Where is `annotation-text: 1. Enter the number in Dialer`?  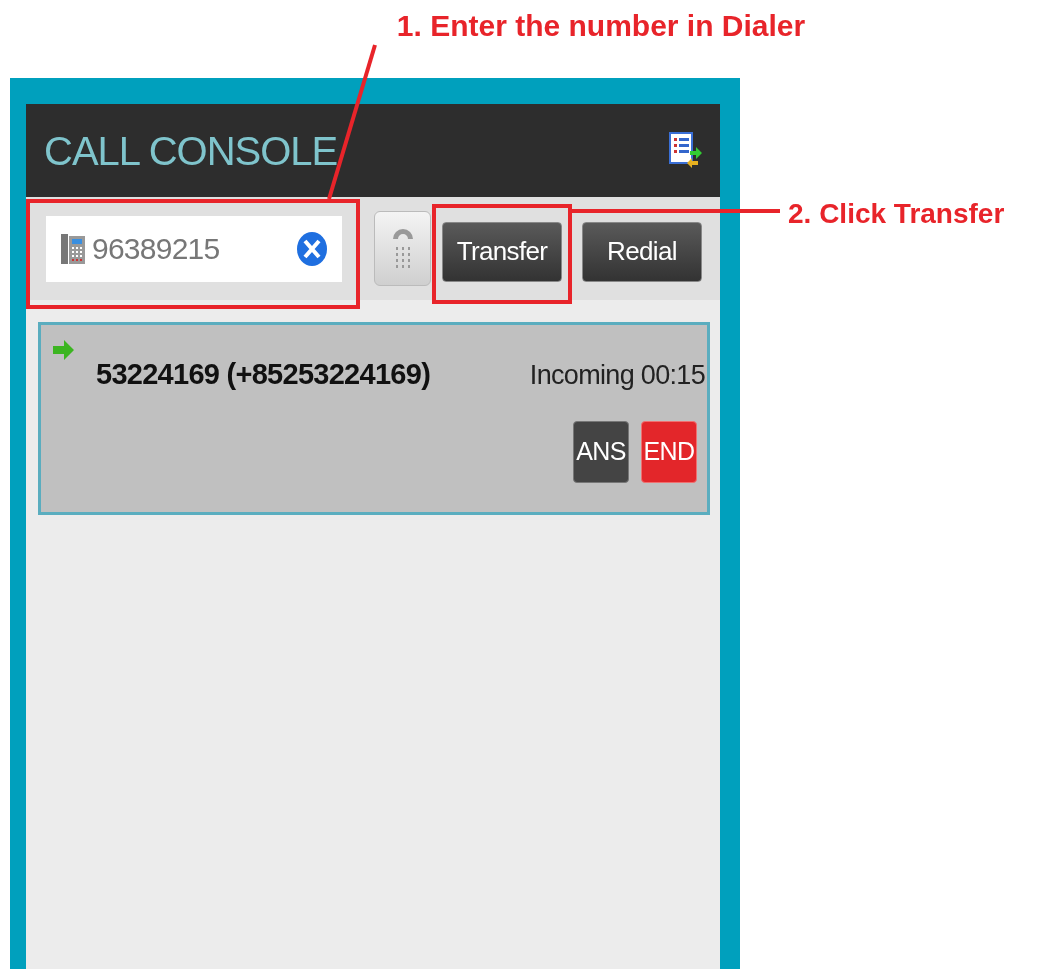 annotation-text: 1. Enter the number in Dialer is located at coordinates (601, 26).